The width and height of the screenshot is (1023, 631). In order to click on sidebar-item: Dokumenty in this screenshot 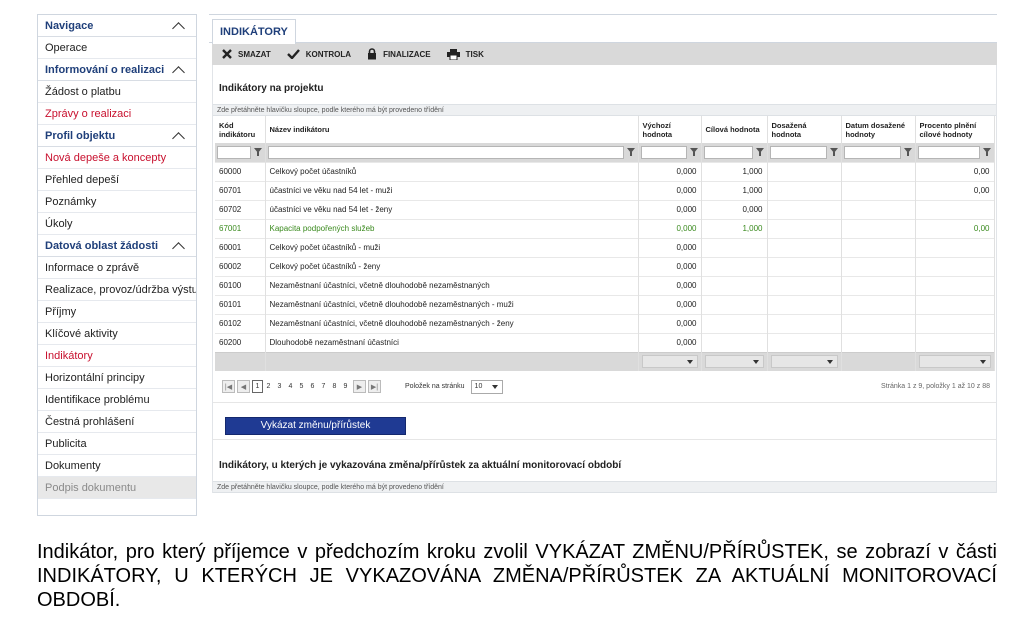, I will do `click(117, 466)`.